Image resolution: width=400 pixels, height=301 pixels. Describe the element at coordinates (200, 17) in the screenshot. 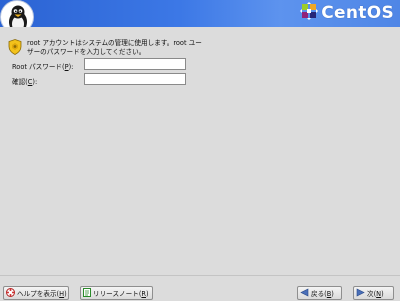

I see `top-banner: CentOS` at that location.